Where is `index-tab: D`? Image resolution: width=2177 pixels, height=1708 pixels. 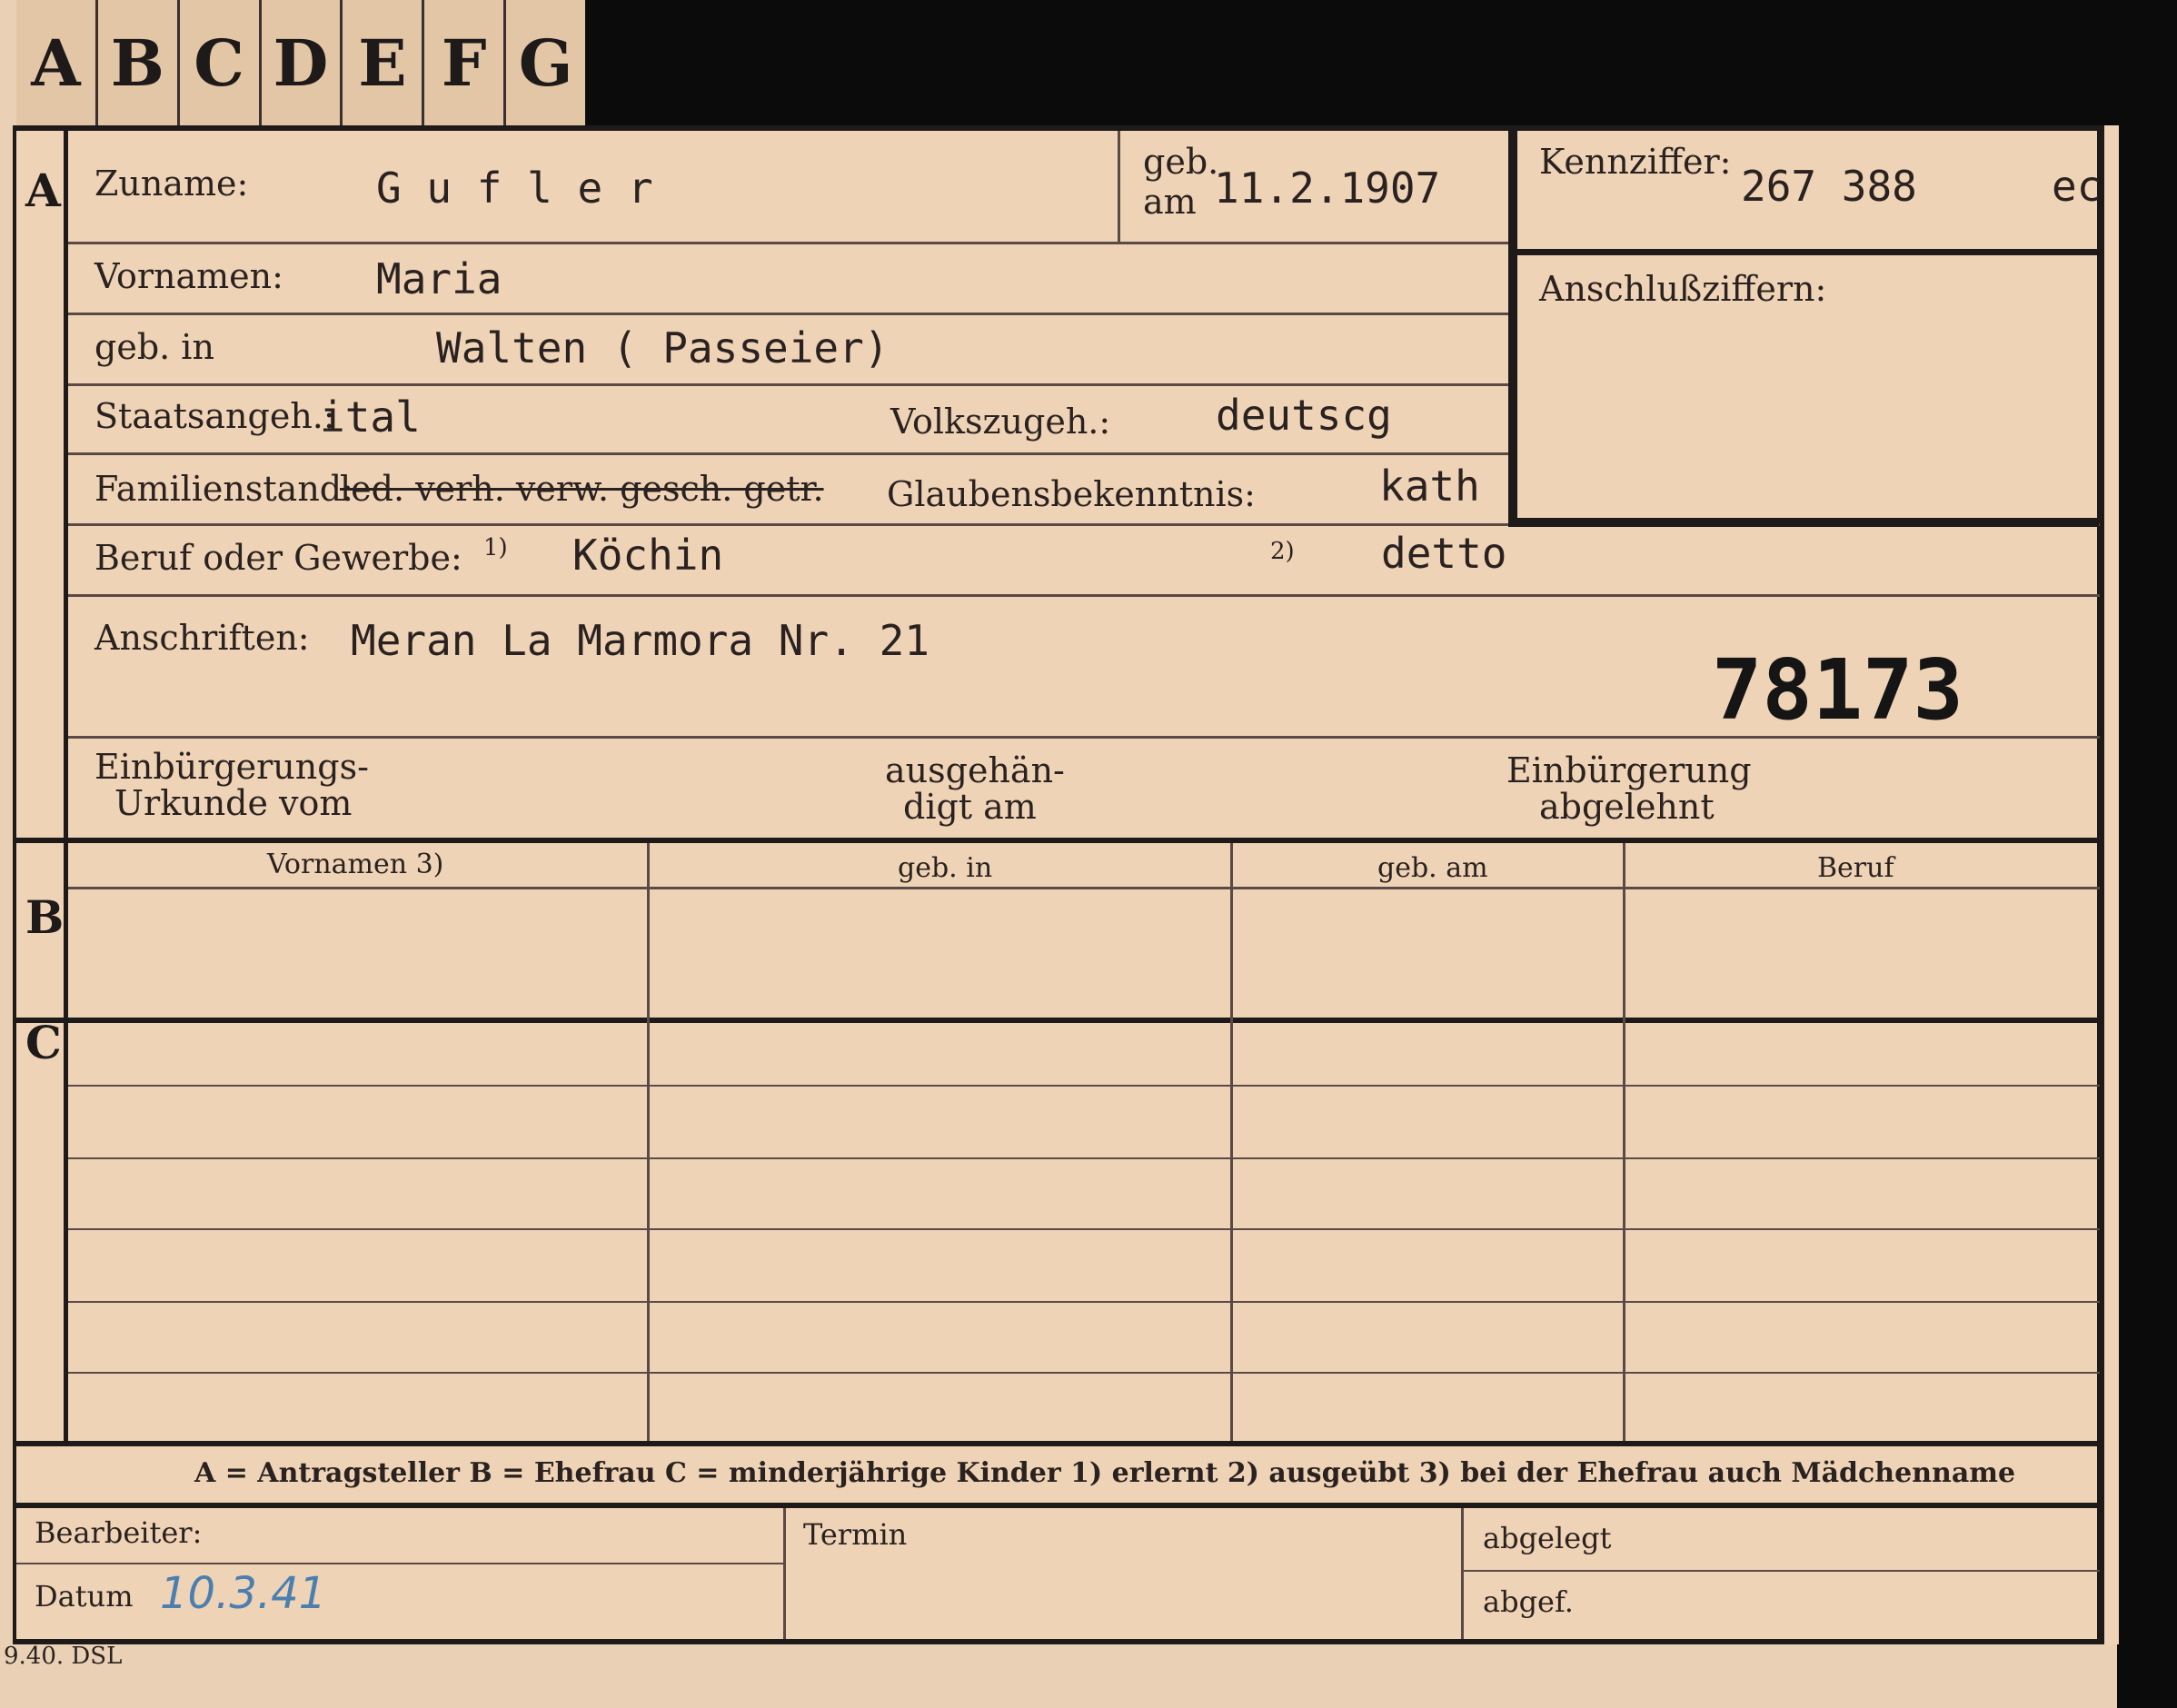 index-tab: D is located at coordinates (302, 62).